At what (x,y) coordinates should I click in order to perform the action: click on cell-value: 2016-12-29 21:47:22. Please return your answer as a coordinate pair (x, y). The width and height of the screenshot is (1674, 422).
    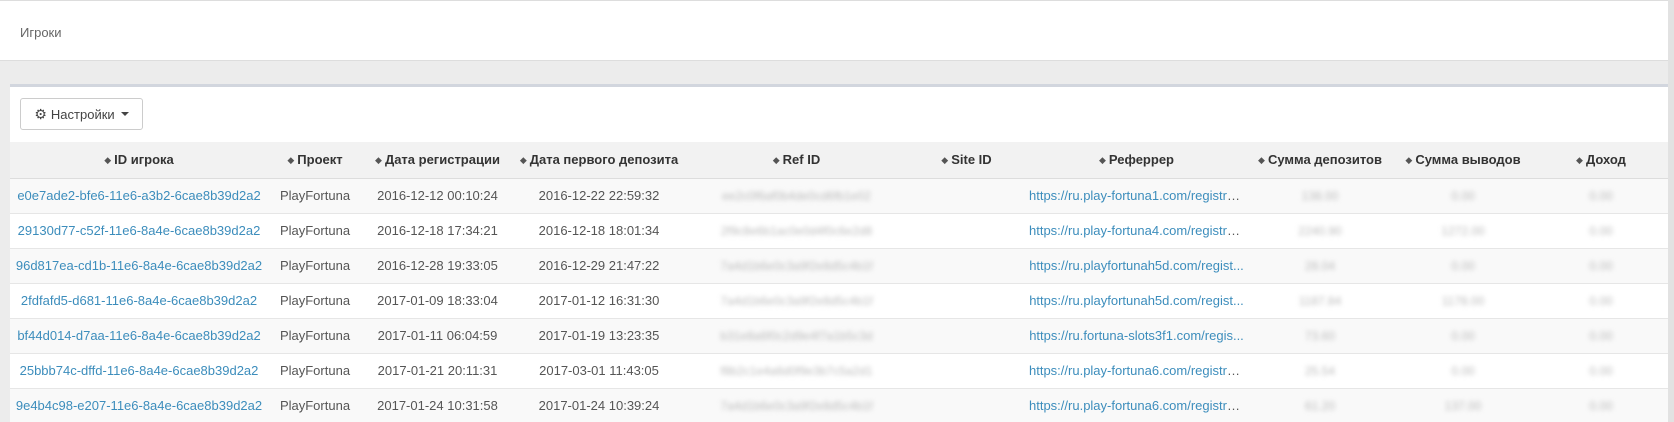
    Looking at the image, I should click on (599, 265).